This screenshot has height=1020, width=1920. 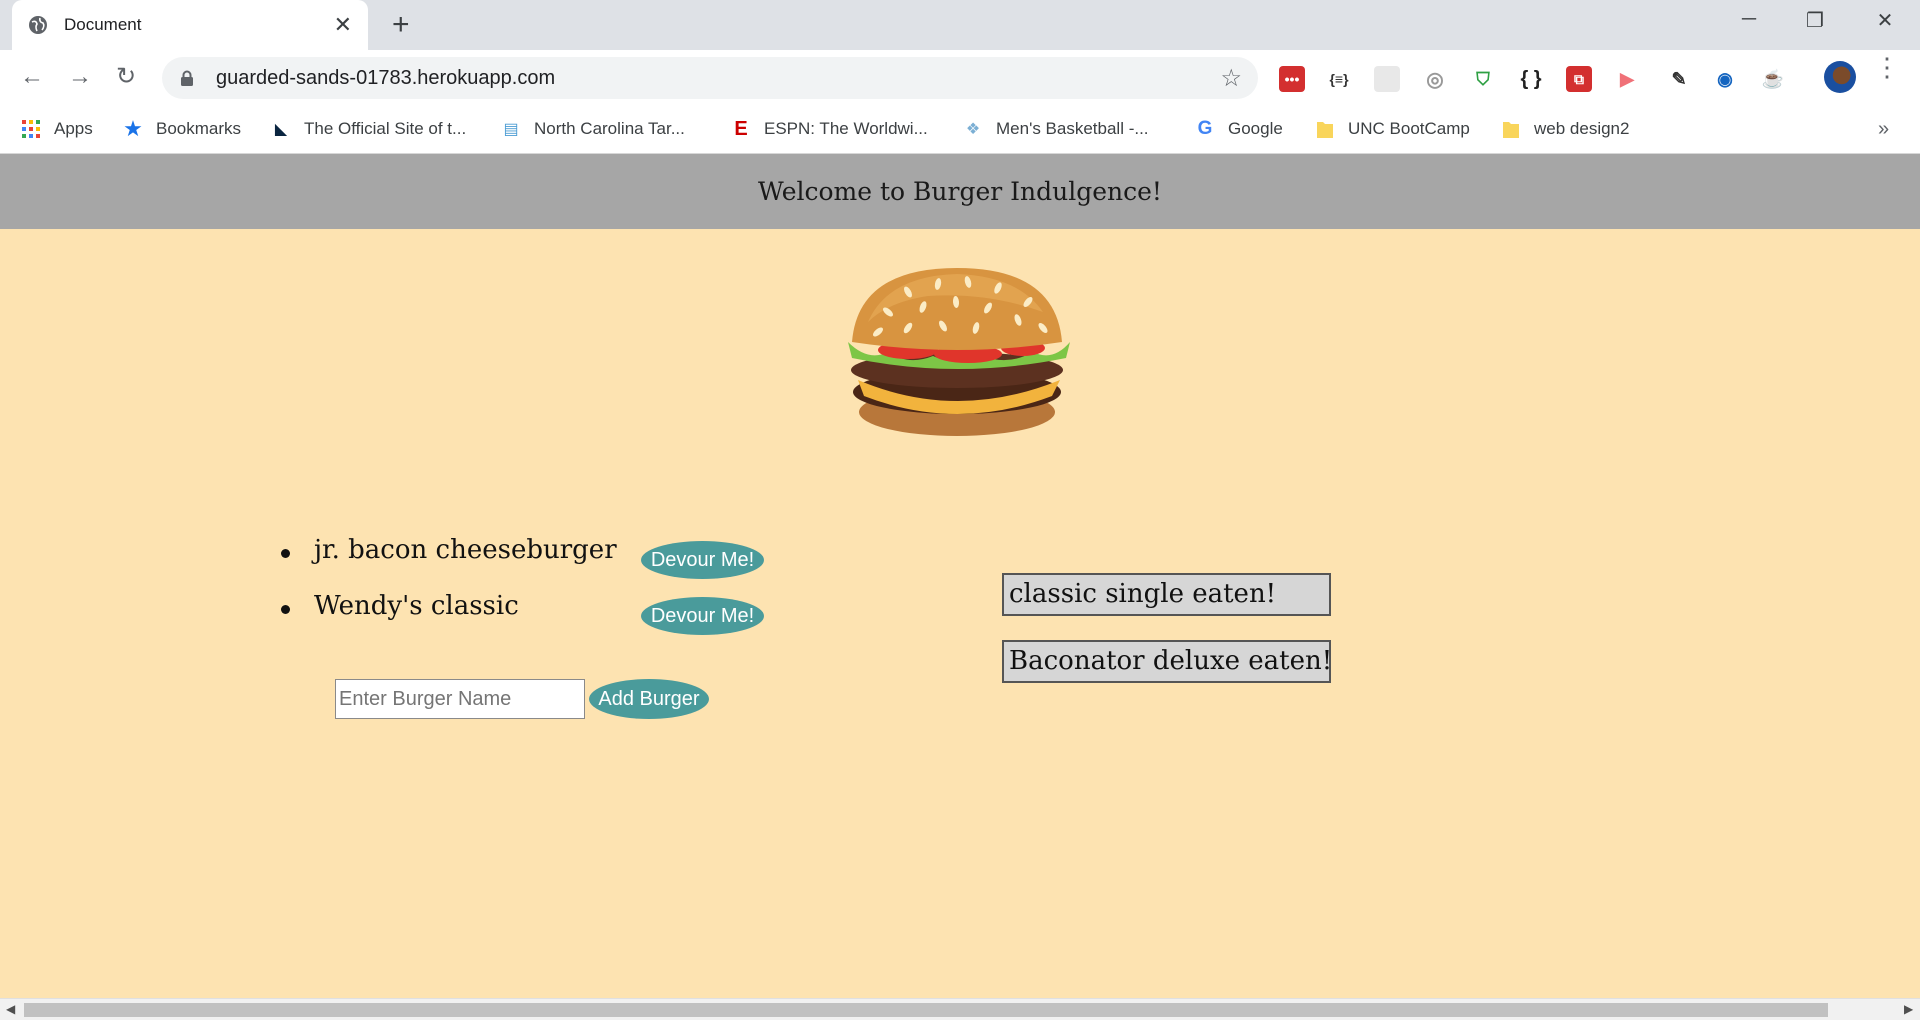 What do you see at coordinates (1483, 79) in the screenshot?
I see `shield-extension-icon: ⛉` at bounding box center [1483, 79].